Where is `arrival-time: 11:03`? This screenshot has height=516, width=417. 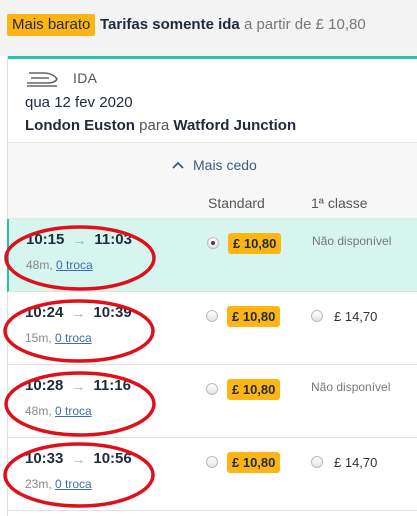
arrival-time: 11:03 is located at coordinates (113, 239).